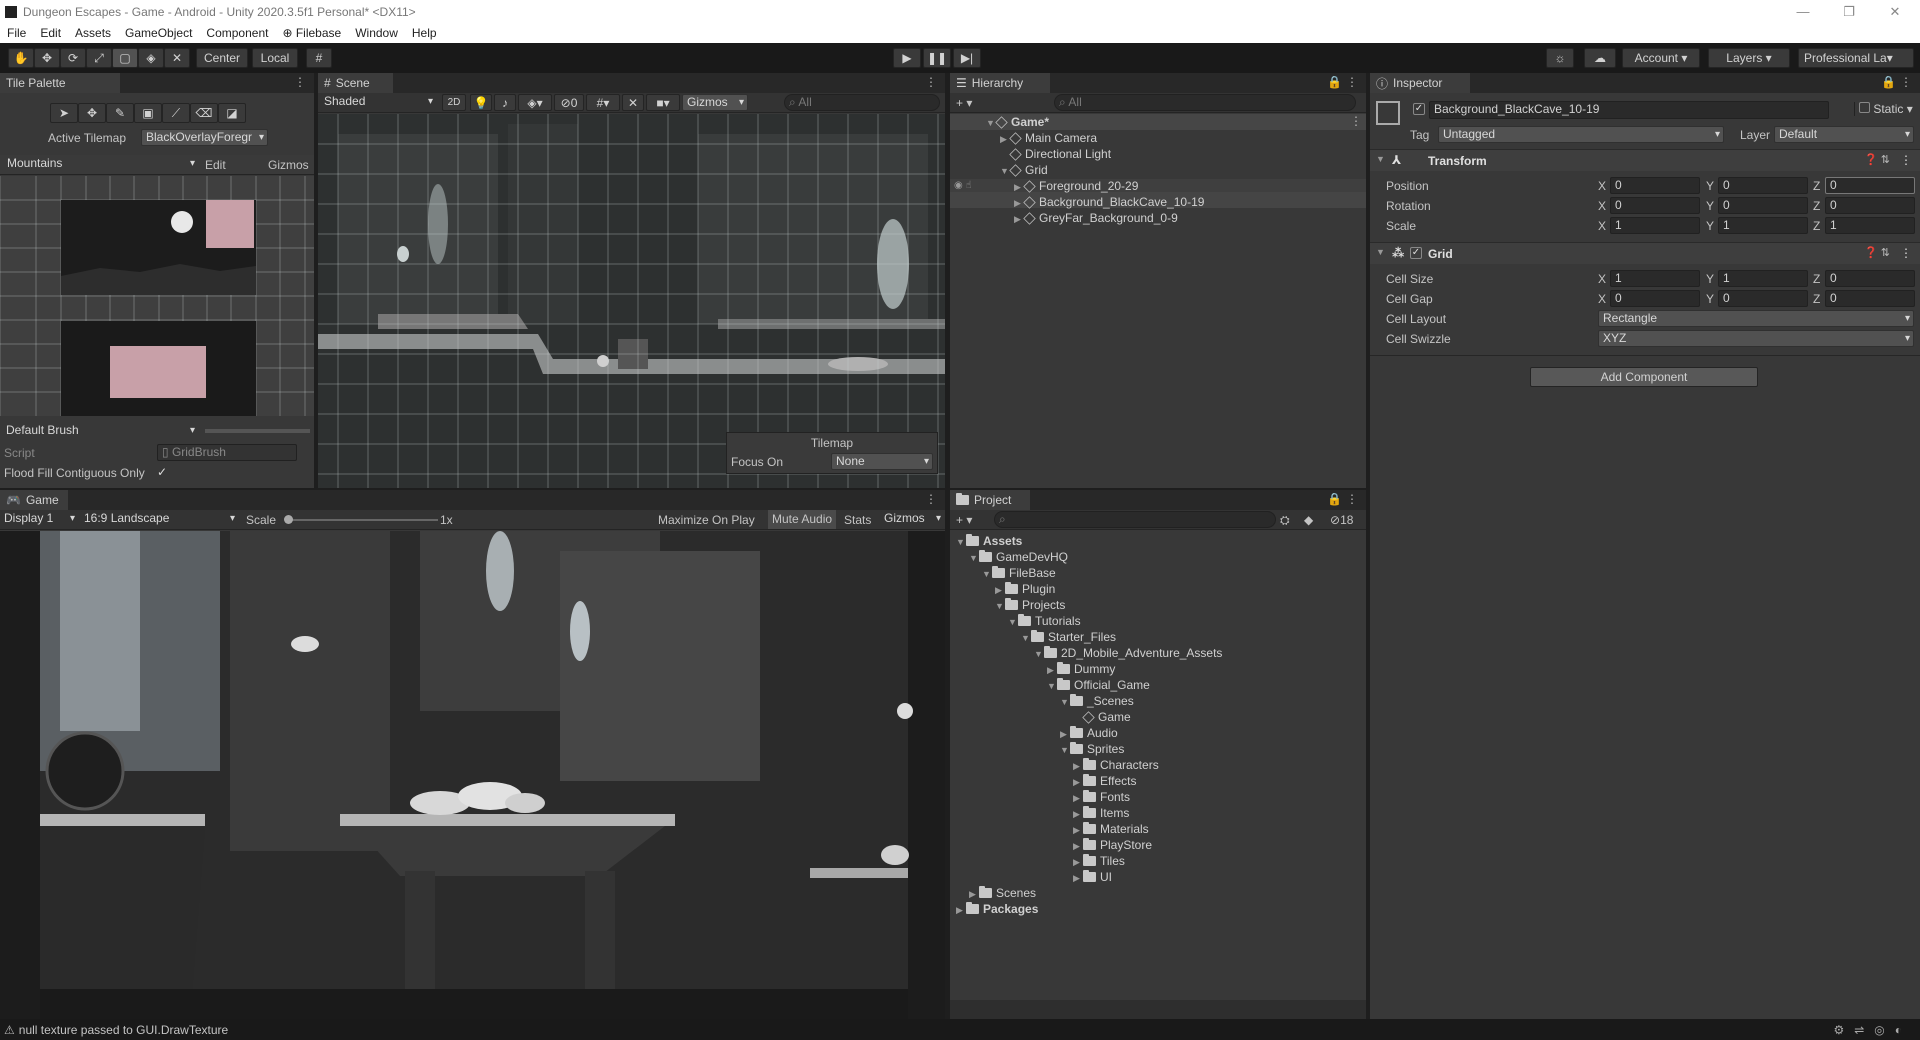  Describe the element at coordinates (120, 113) in the screenshot. I see `paint-brush-icon: ✎` at that location.